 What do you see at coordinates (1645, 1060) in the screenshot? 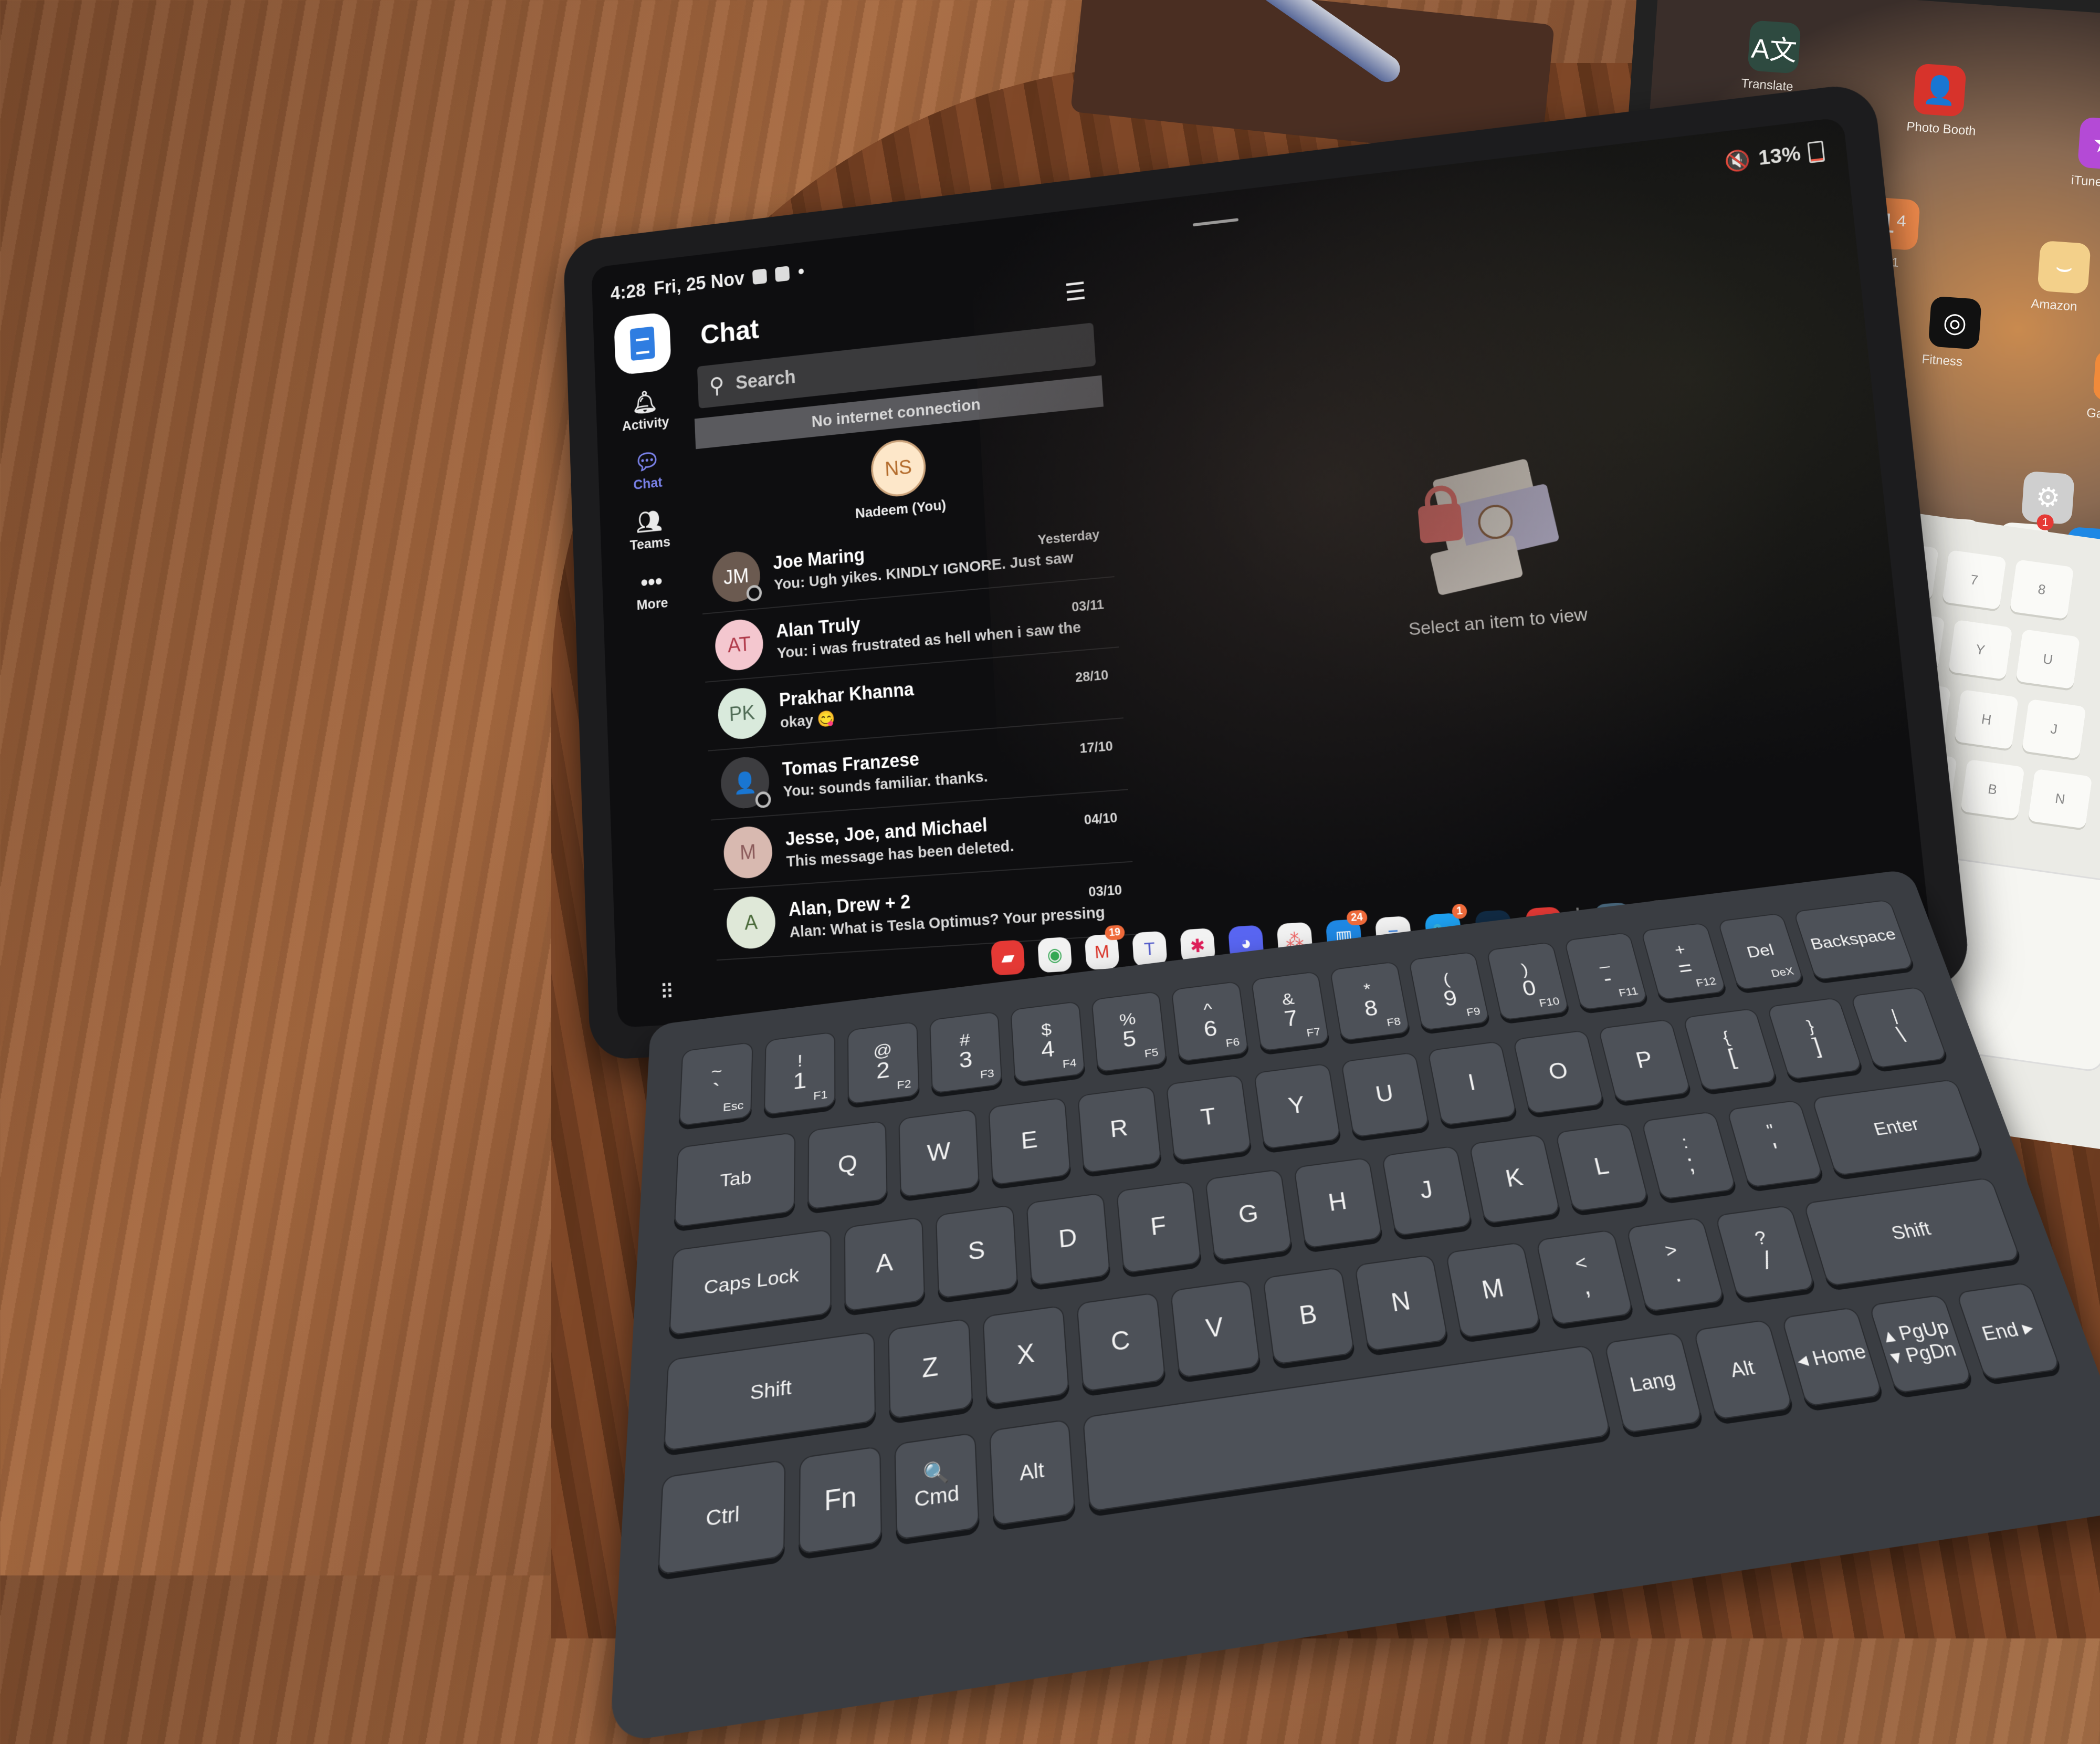
I see `key-p: P` at bounding box center [1645, 1060].